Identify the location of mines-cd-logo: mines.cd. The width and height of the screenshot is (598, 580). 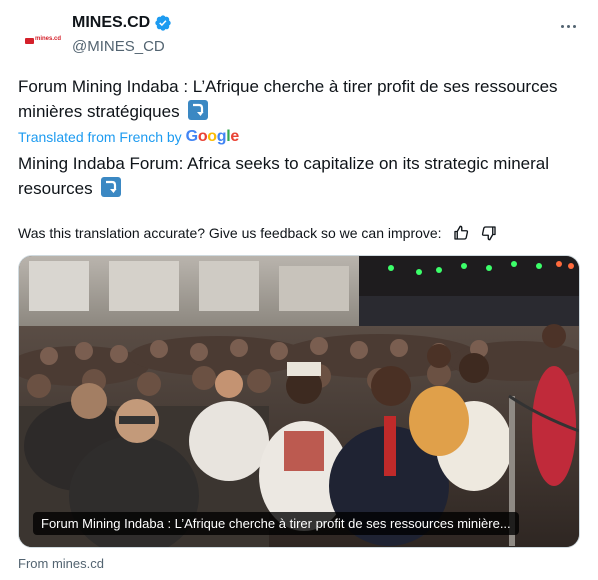
(43, 41).